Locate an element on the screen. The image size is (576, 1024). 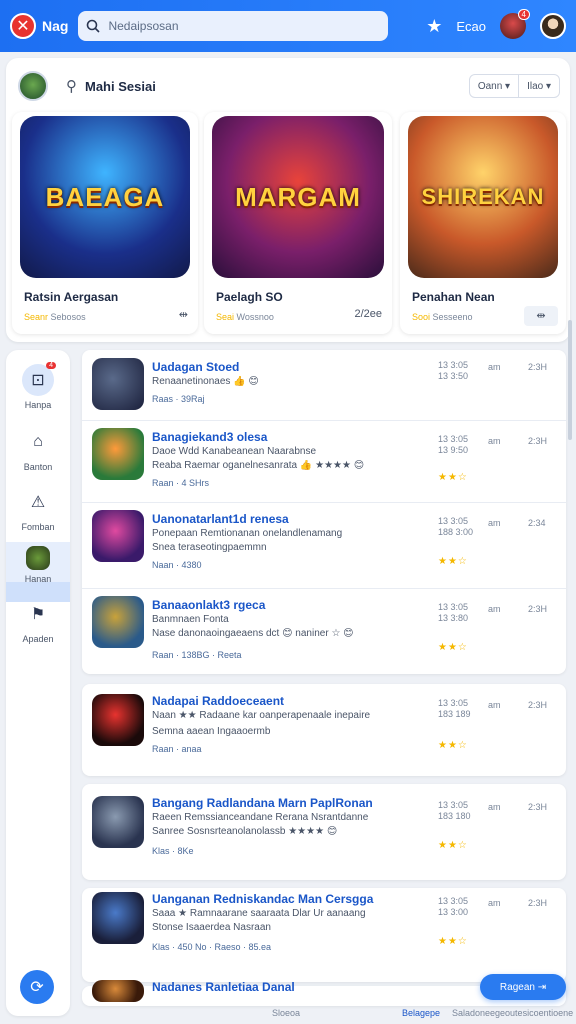
card-action-button: ⇹ is located at coordinates (541, 316).